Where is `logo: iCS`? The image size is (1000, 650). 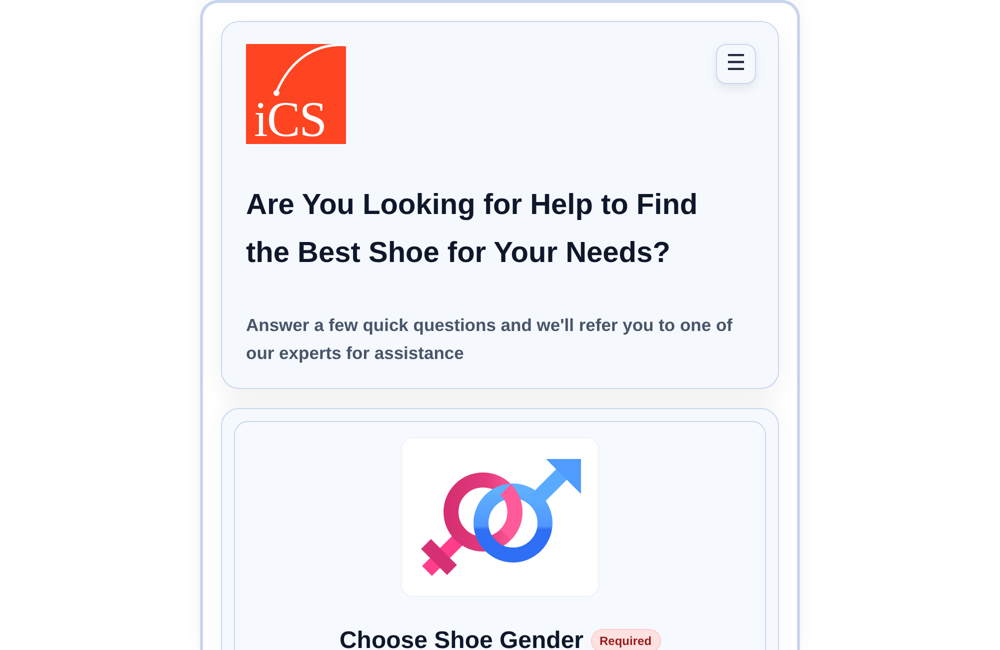 logo: iCS is located at coordinates (296, 94).